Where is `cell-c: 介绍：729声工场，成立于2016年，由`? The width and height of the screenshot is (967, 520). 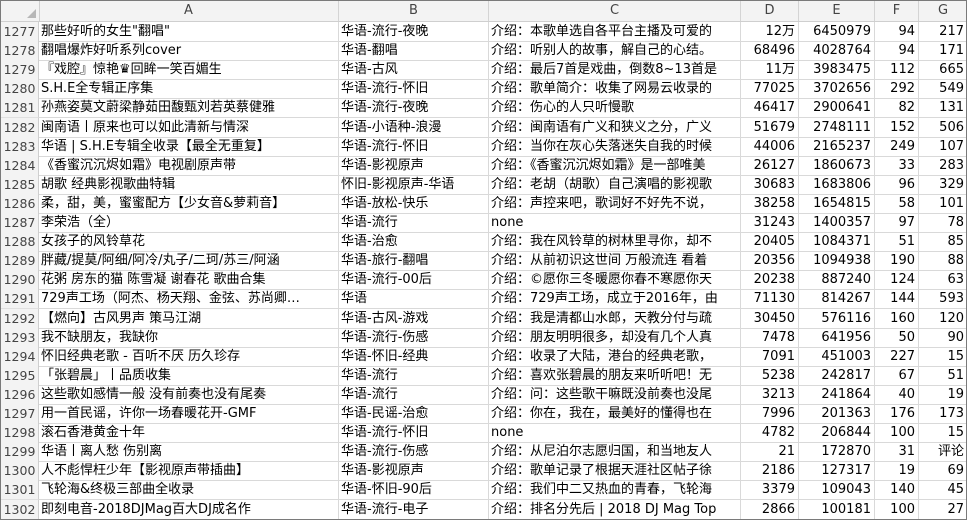 cell-c: 介绍：729声工场，成立于2016年，由 is located at coordinates (615, 299).